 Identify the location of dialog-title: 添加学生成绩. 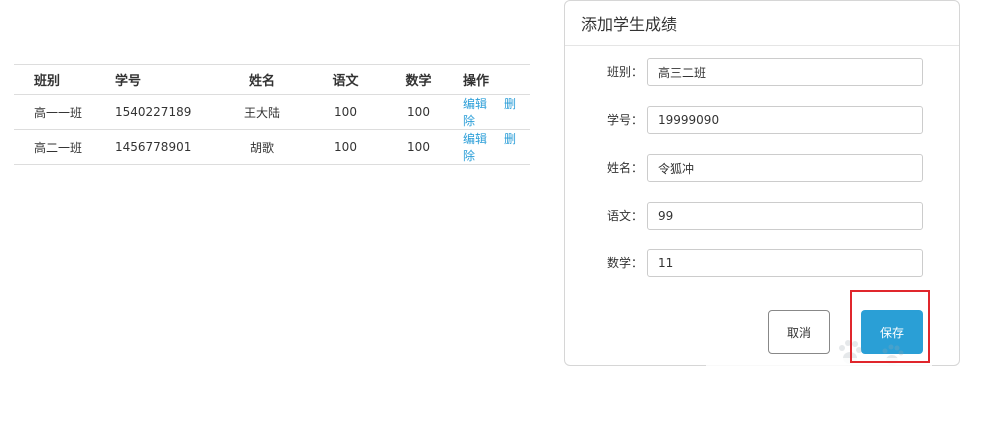
(762, 23).